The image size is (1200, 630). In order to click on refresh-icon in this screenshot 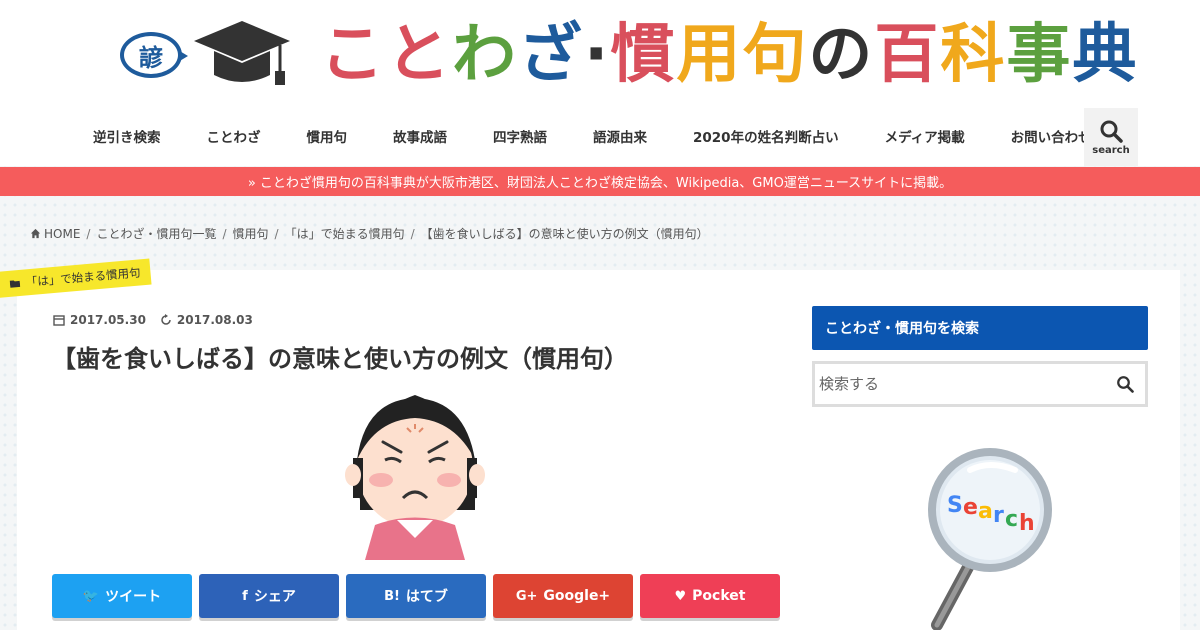, I will do `click(166, 319)`.